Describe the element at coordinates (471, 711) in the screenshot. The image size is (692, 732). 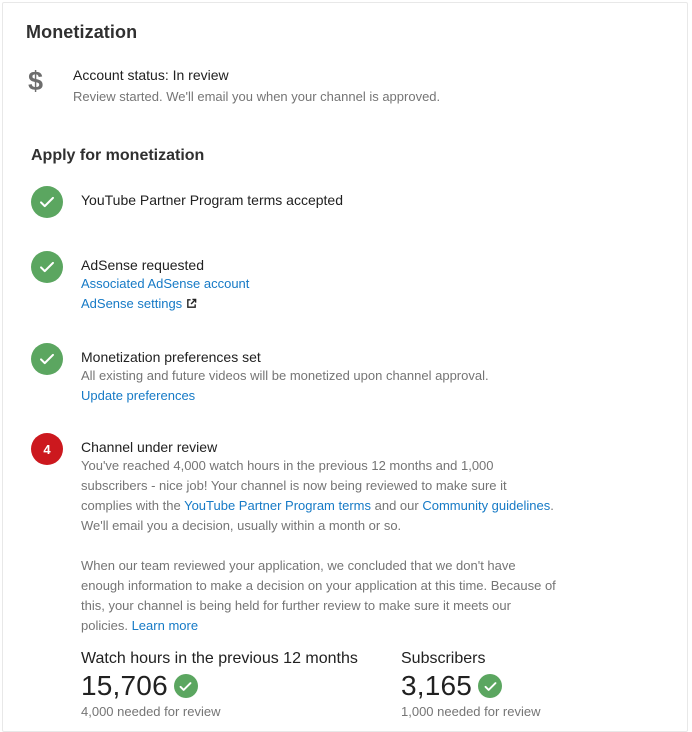
I see `subscribers-needed: 1,000 needed for review` at that location.